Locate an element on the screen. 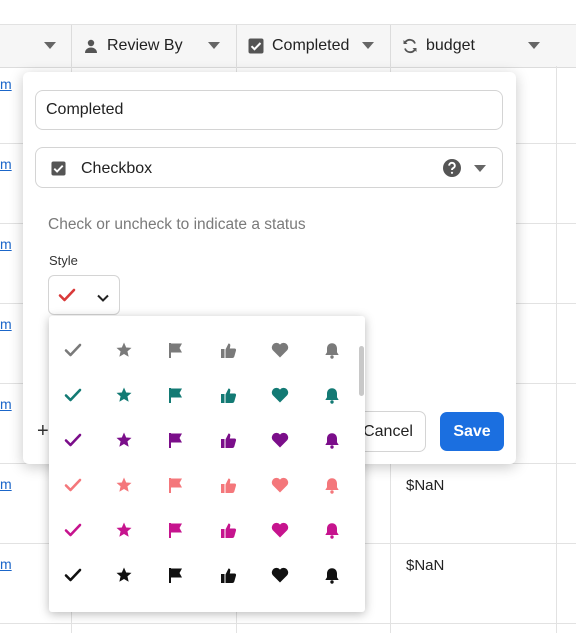  header-cell-review-by: Review By is located at coordinates (154, 46).